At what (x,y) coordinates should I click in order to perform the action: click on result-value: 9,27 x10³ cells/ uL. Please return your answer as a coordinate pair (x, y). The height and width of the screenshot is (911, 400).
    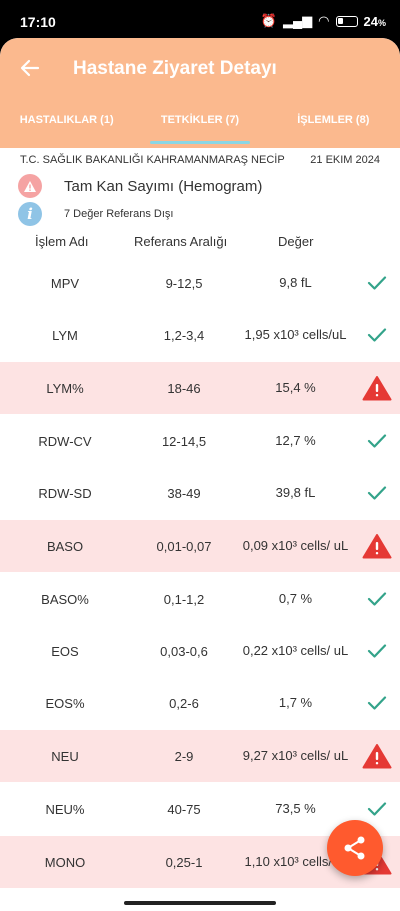
    Looking at the image, I should click on (295, 755).